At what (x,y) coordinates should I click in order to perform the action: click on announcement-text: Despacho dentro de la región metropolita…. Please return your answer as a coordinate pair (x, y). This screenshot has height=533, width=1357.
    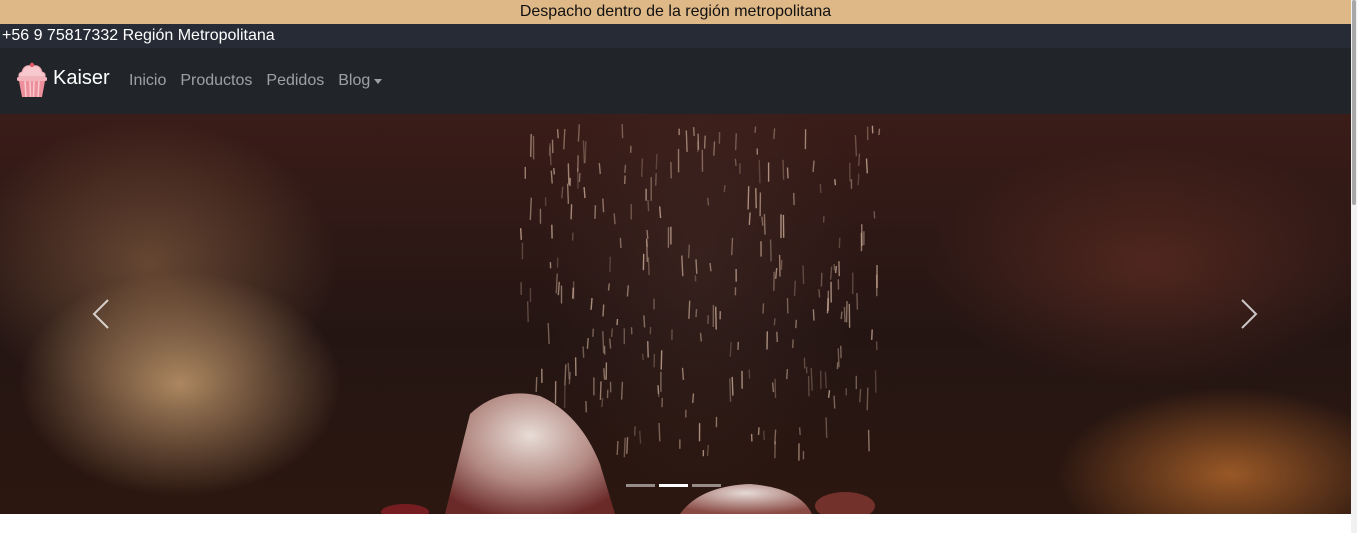
    Looking at the image, I should click on (675, 11).